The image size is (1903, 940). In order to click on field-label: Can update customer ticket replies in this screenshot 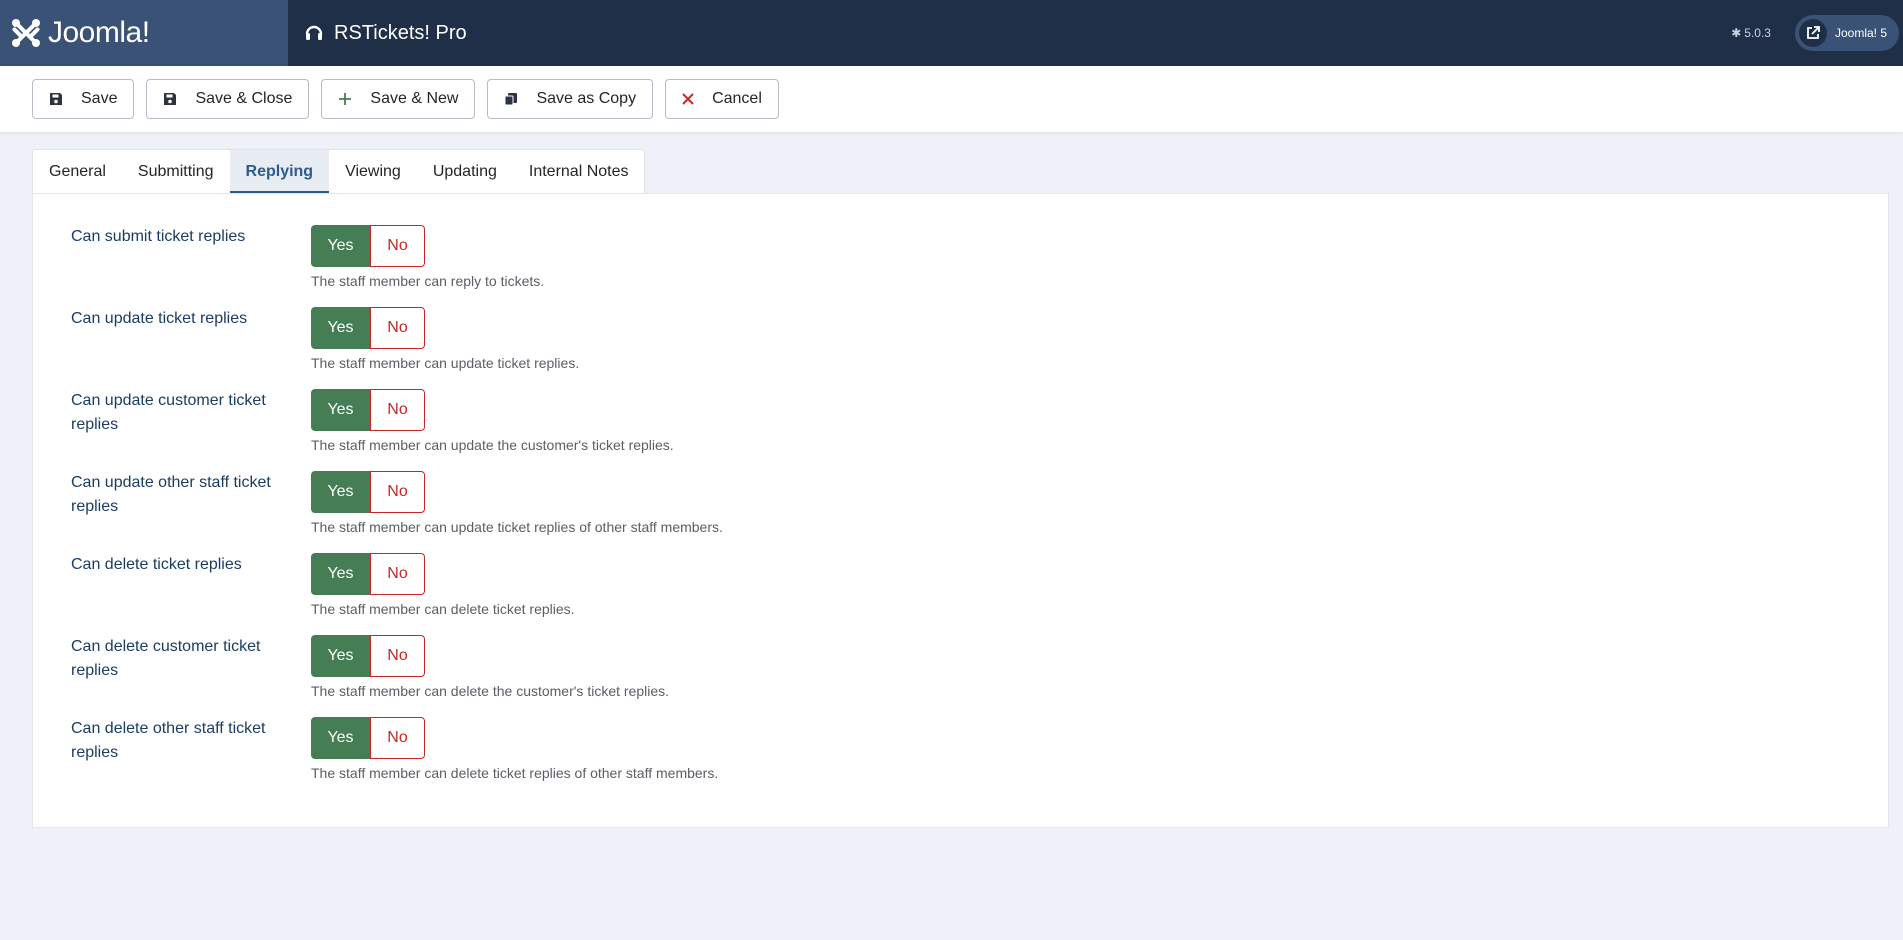, I will do `click(168, 412)`.